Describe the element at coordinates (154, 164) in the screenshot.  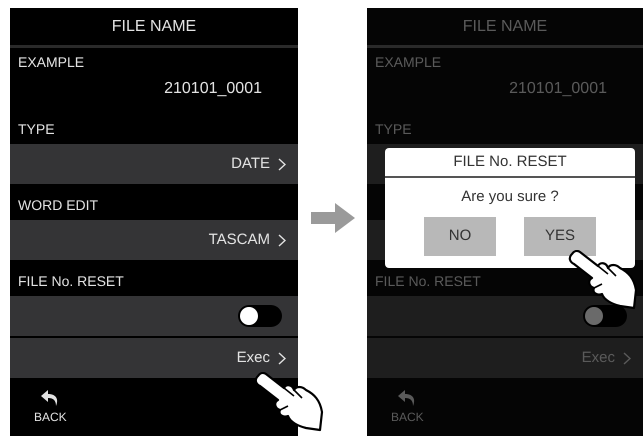
I see `setting-value-row: DATE` at that location.